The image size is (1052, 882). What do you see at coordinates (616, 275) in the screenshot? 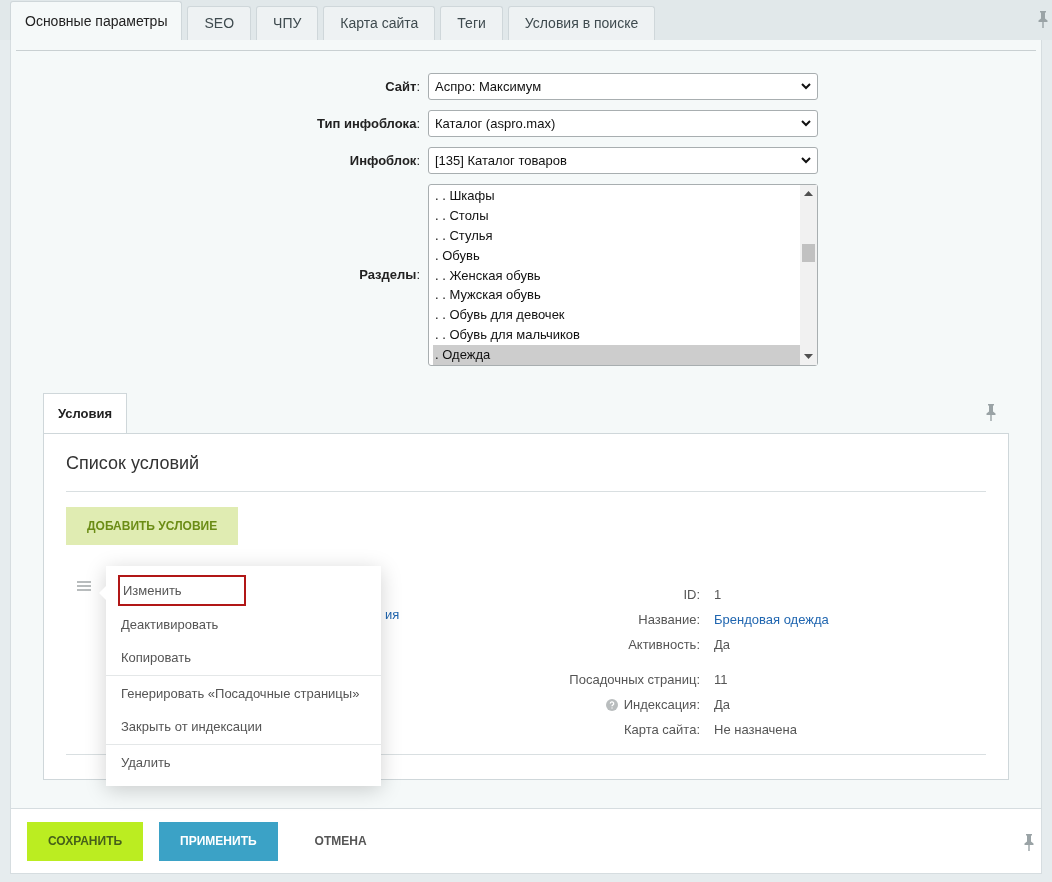
I see `list-option: . . Женская обувь` at bounding box center [616, 275].